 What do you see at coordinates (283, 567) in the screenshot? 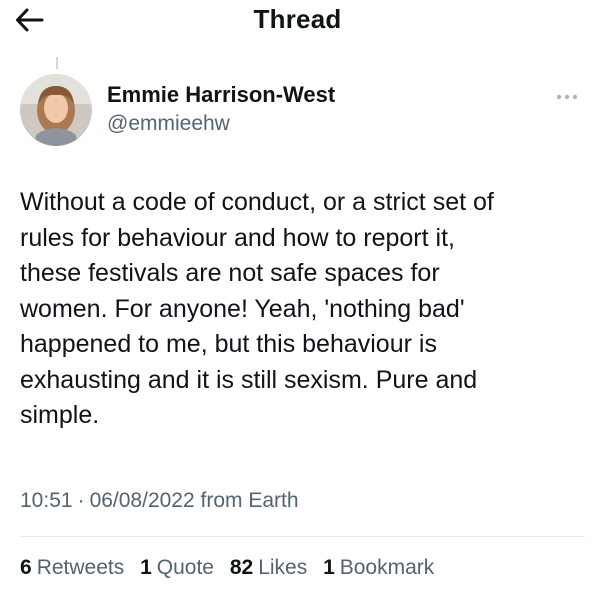
I see `stat-label: Likes` at bounding box center [283, 567].